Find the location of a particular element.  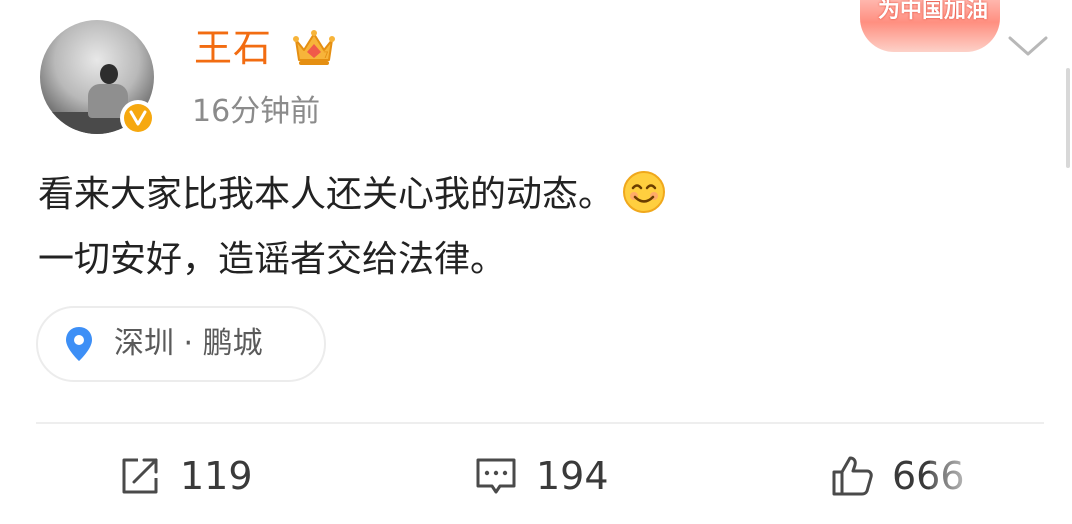

comment-count: 194 is located at coordinates (572, 476).